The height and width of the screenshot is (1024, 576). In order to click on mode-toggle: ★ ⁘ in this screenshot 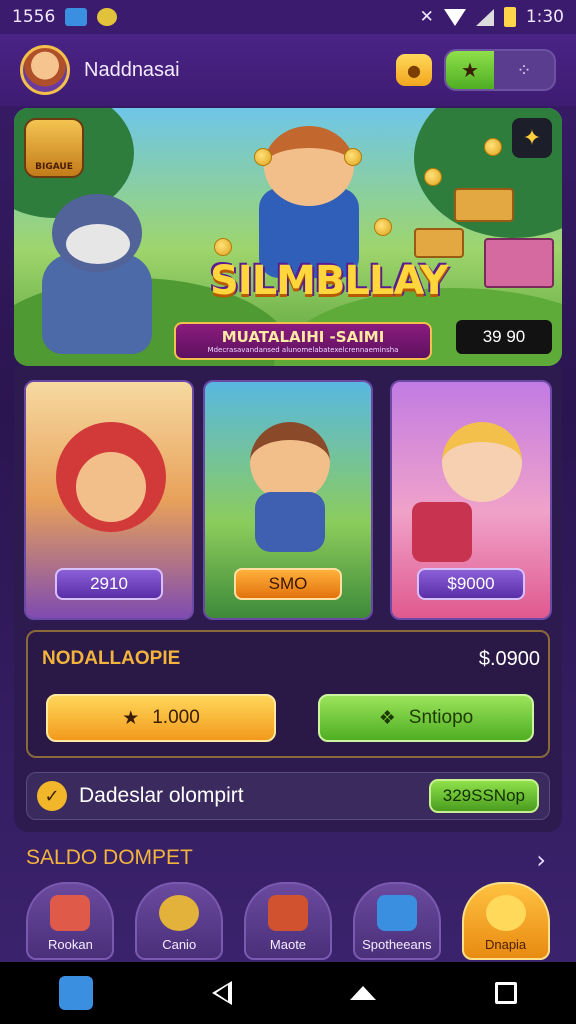, I will do `click(500, 70)`.